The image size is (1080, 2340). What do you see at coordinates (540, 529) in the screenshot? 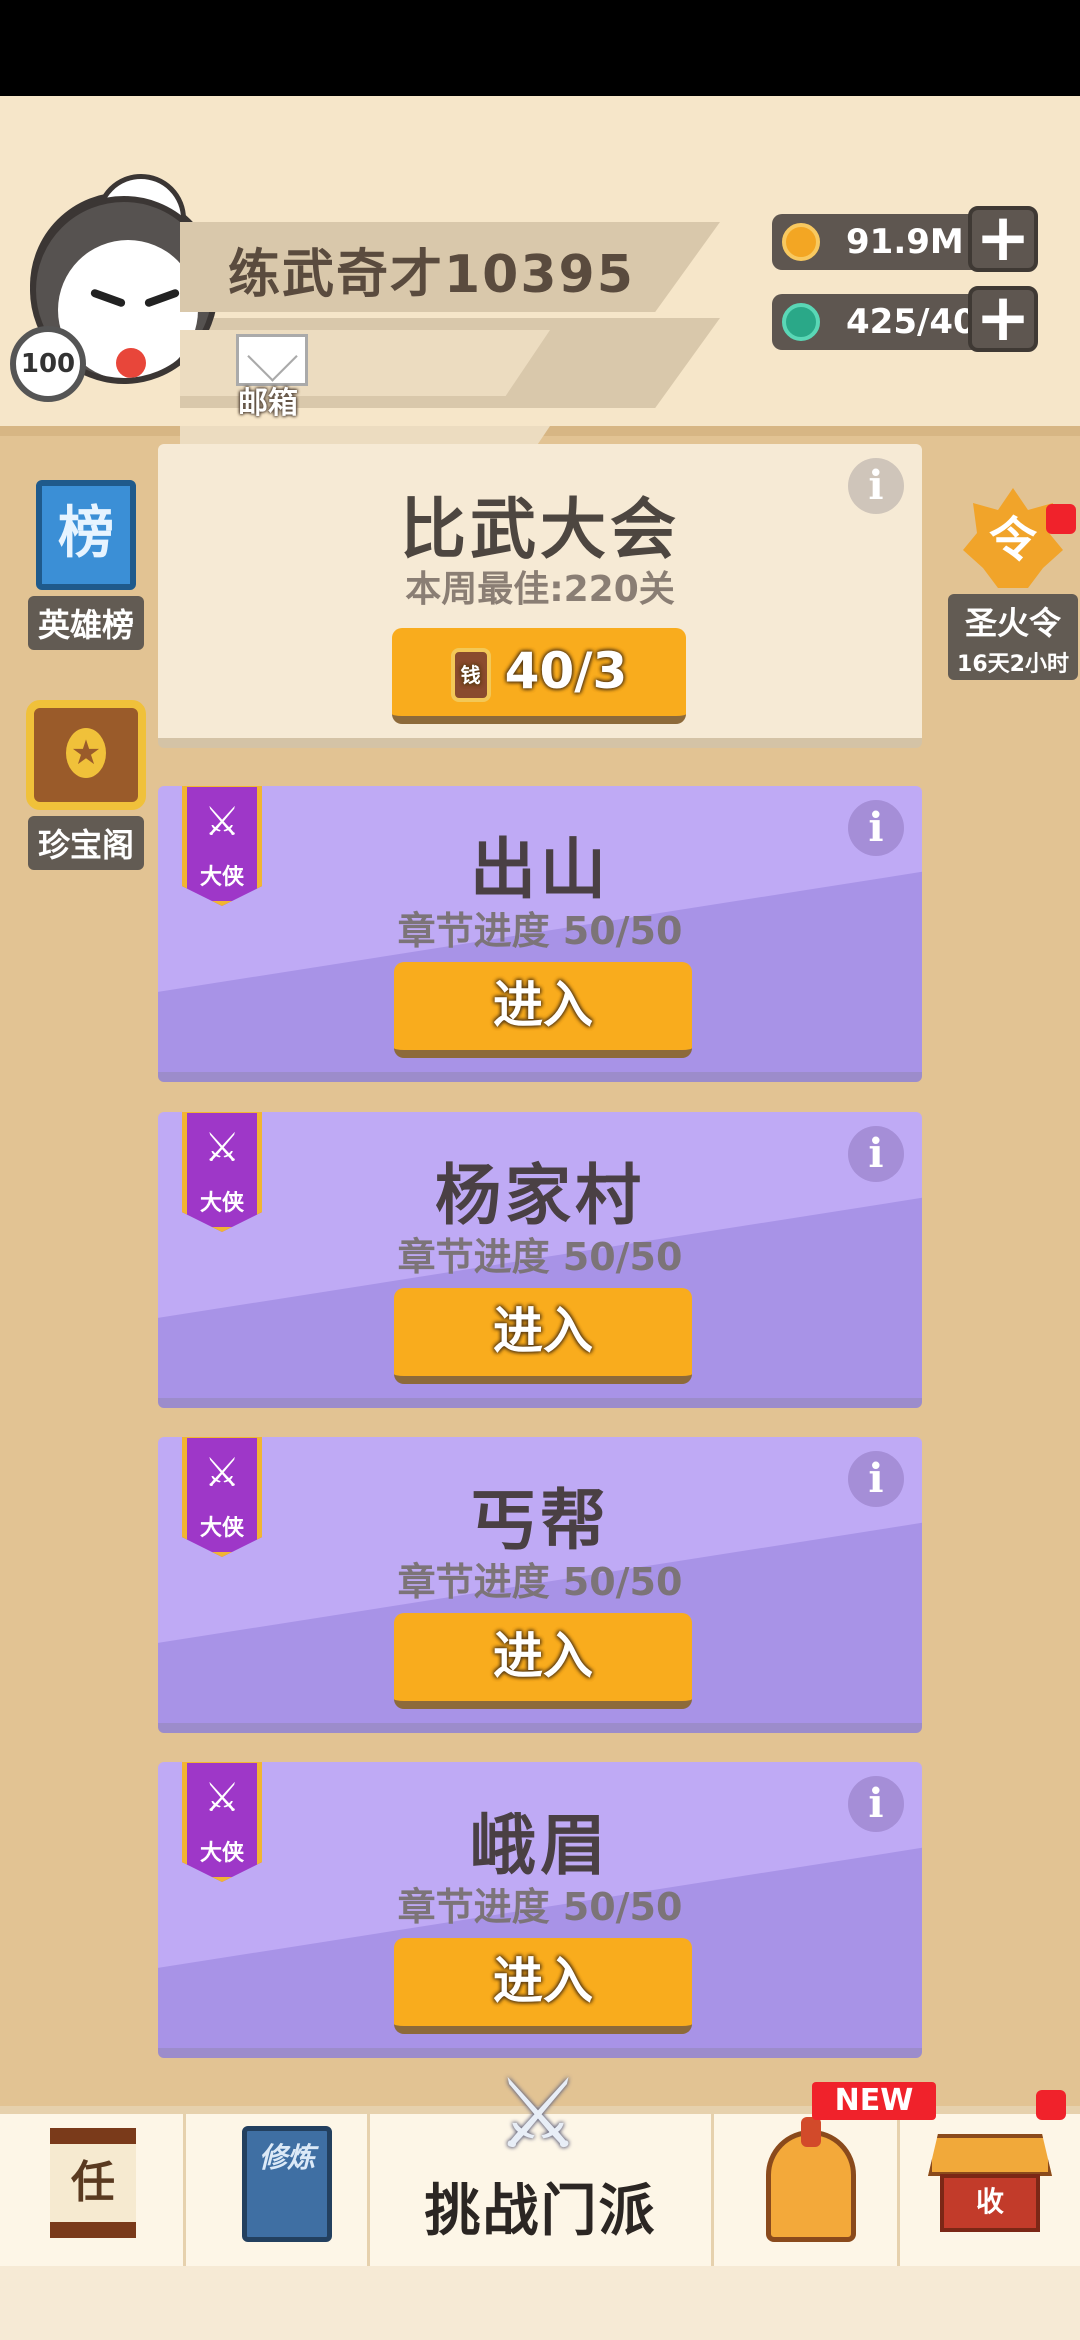
I see `tournament-title: 比武大会` at bounding box center [540, 529].